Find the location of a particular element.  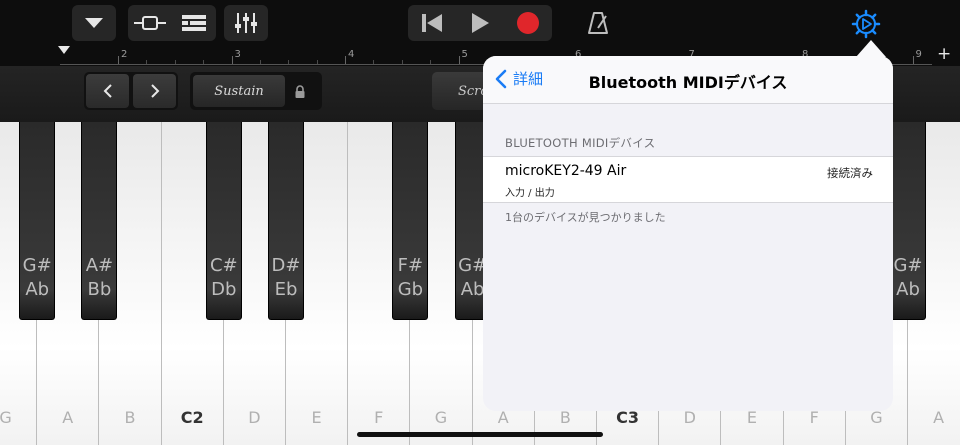

browser-dropdown-button is located at coordinates (94, 23).